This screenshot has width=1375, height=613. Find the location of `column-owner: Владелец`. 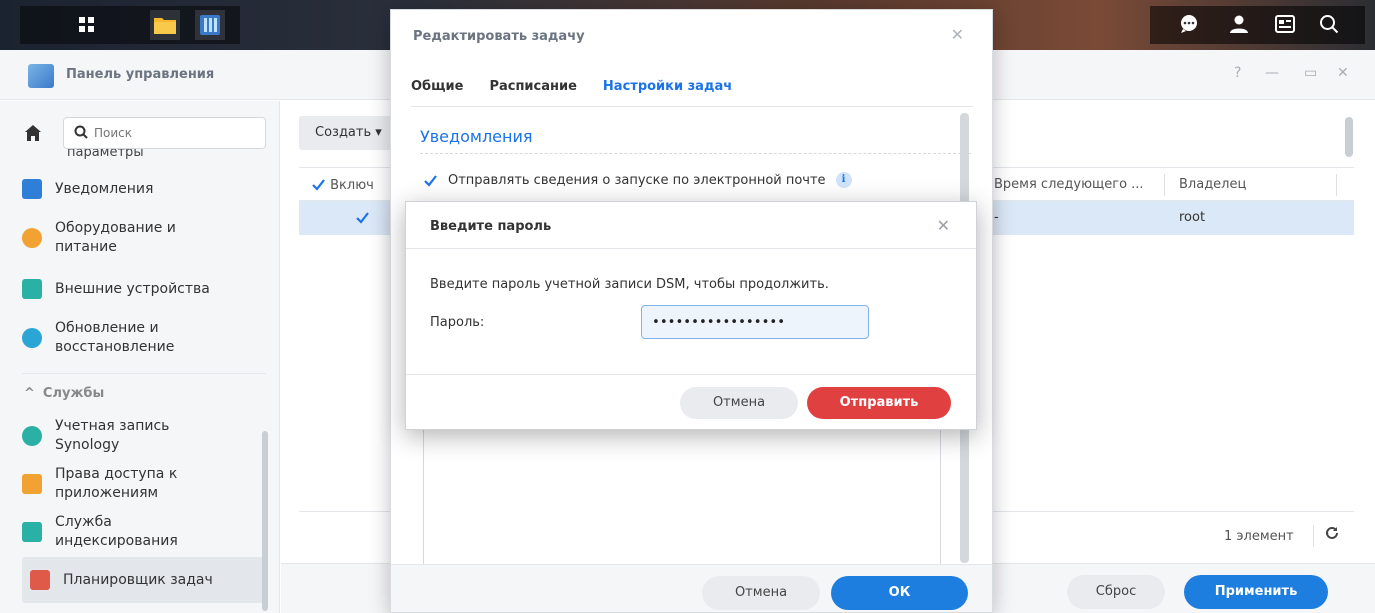

column-owner: Владелец is located at coordinates (1212, 184).